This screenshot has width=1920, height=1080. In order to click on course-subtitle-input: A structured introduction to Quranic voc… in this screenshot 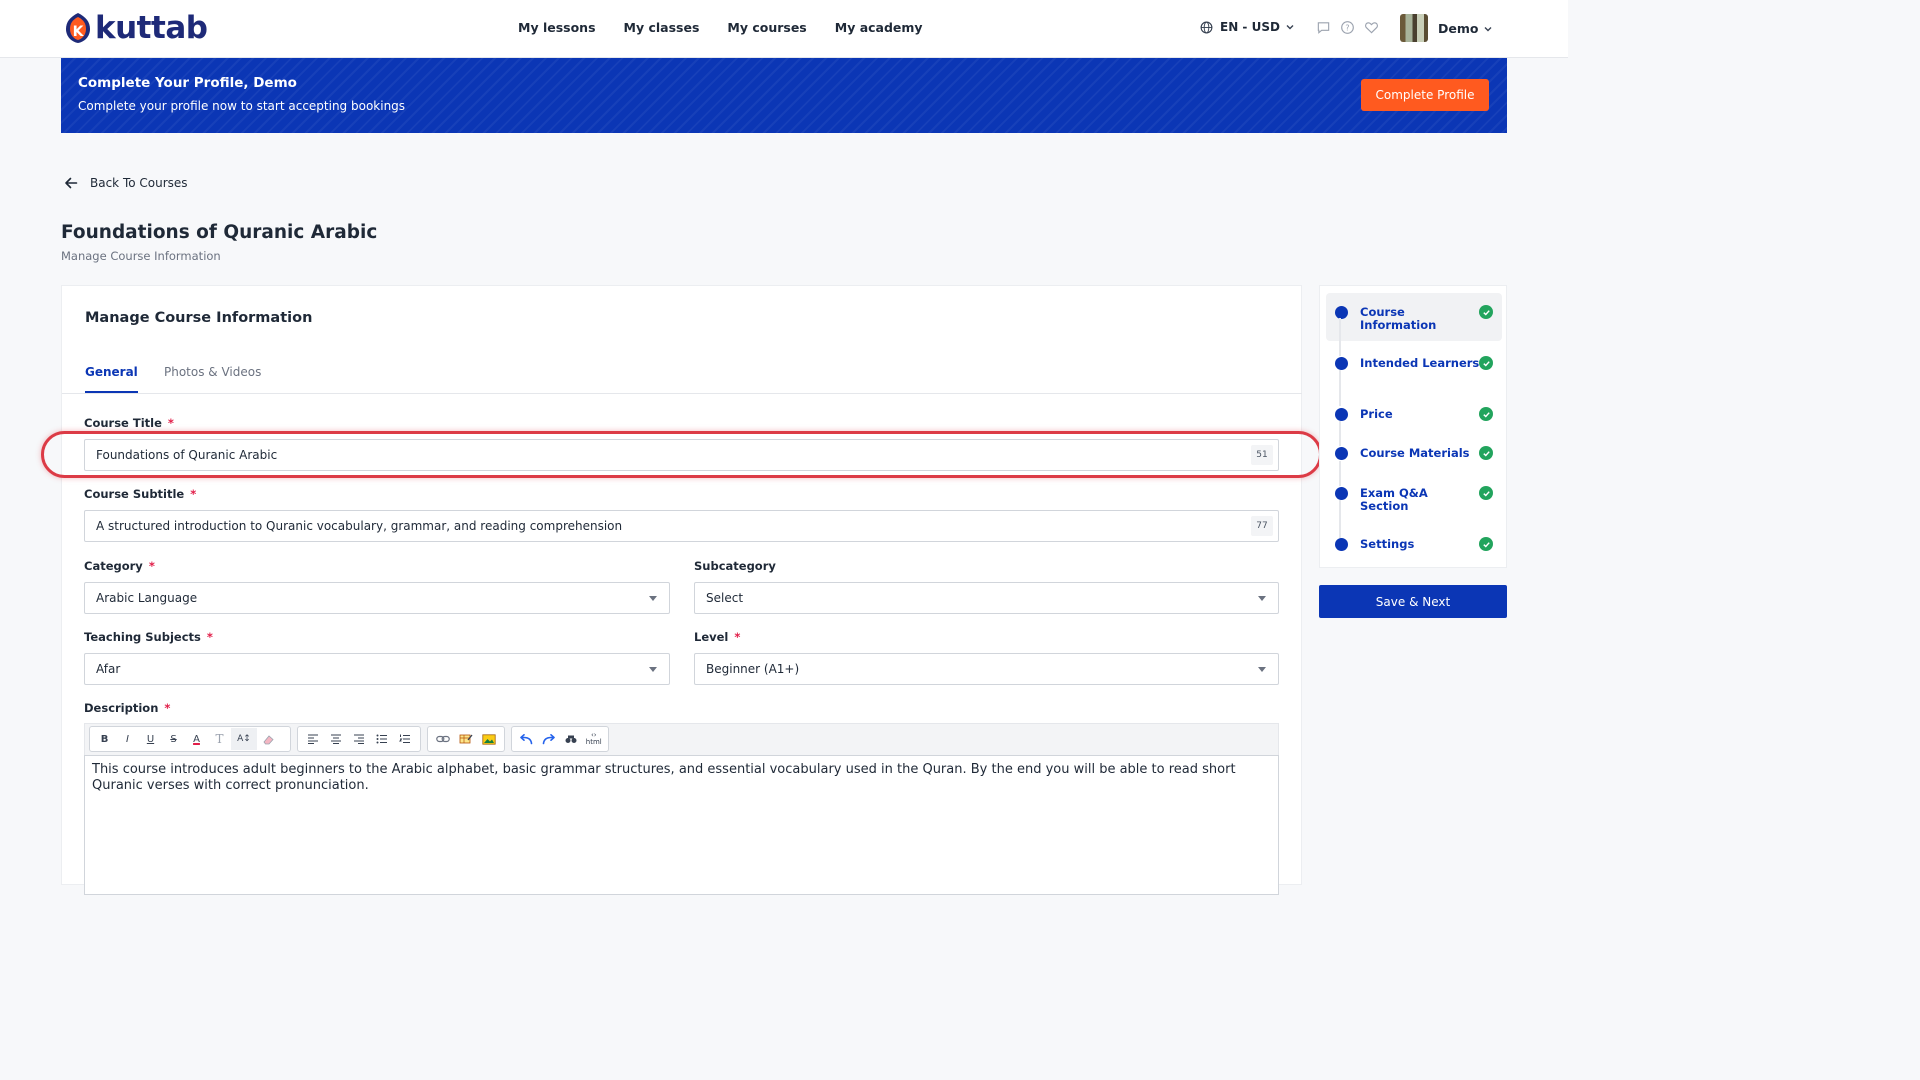, I will do `click(681, 526)`.